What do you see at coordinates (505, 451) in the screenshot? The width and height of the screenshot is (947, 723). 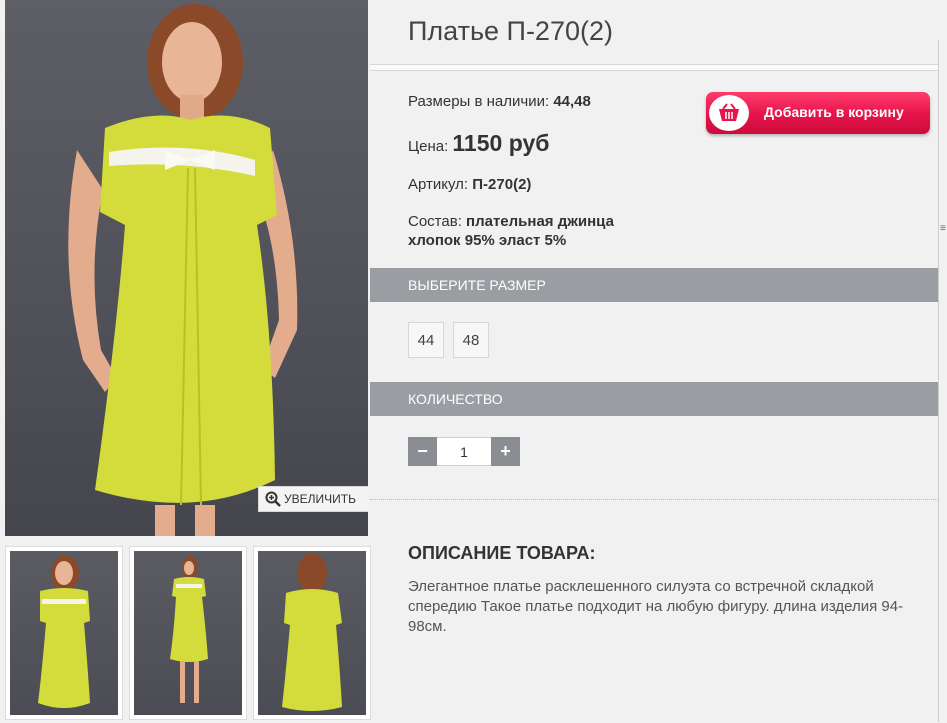 I see `quantity-increase-button: +` at bounding box center [505, 451].